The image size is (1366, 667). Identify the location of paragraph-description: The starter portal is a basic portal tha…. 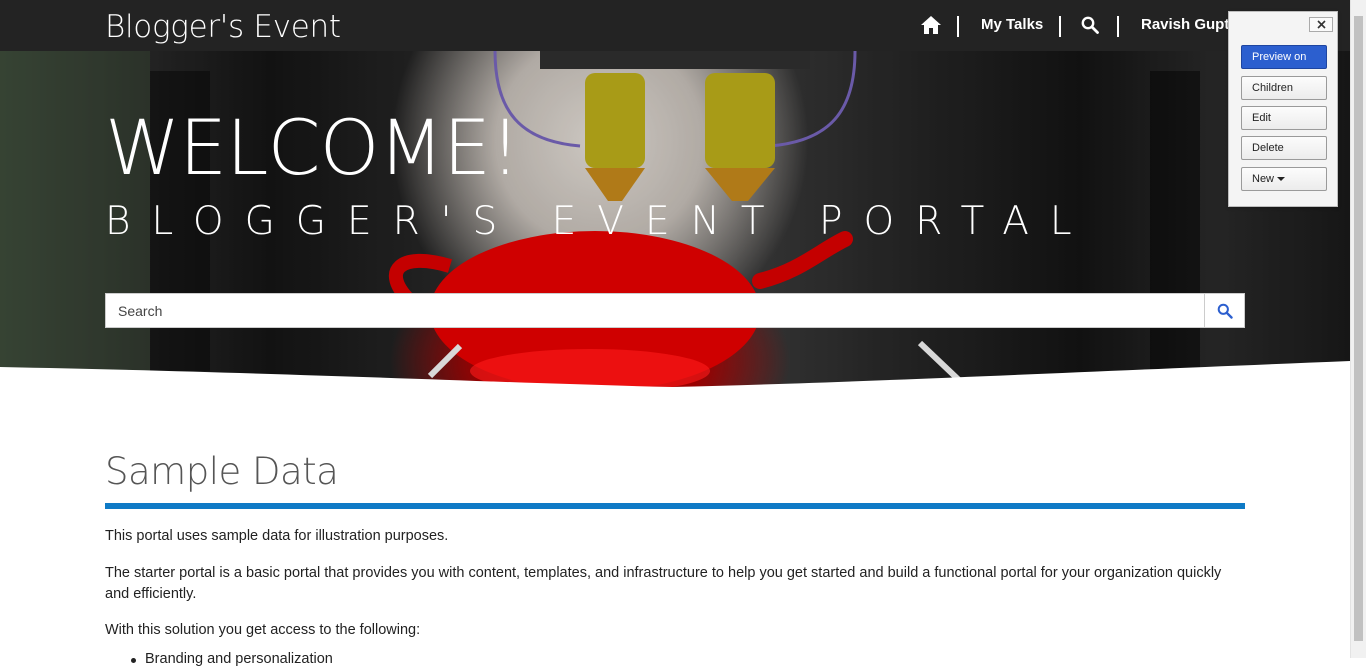
(663, 583).